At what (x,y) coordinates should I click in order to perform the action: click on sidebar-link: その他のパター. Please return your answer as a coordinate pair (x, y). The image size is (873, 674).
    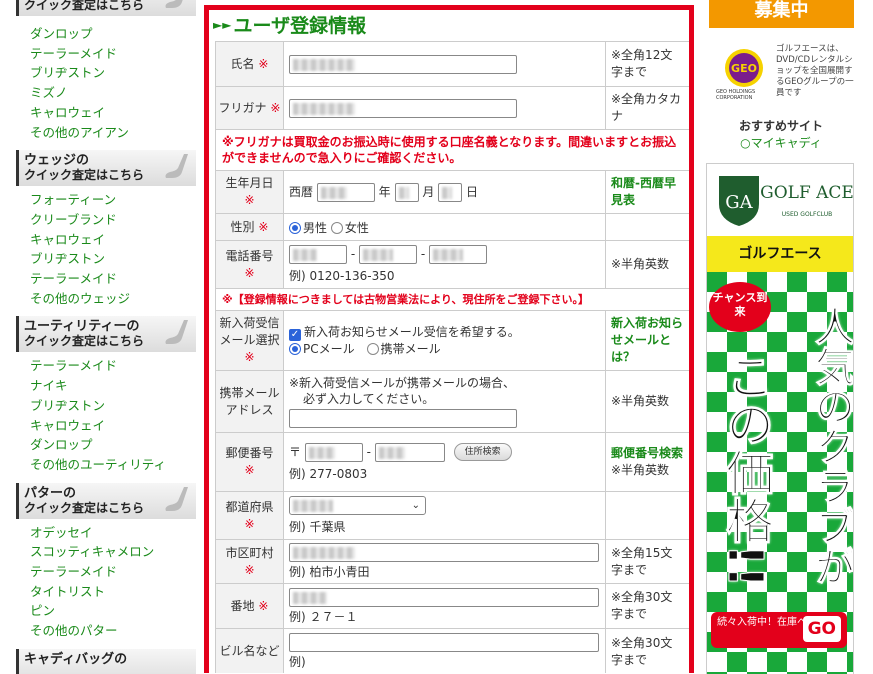
    Looking at the image, I should click on (113, 631).